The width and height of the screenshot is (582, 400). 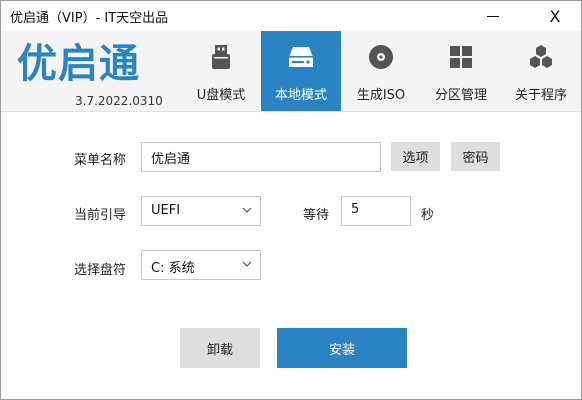 I want to click on title-bar: 优启通（VIP）- IT天空出品 X, so click(x=291, y=16).